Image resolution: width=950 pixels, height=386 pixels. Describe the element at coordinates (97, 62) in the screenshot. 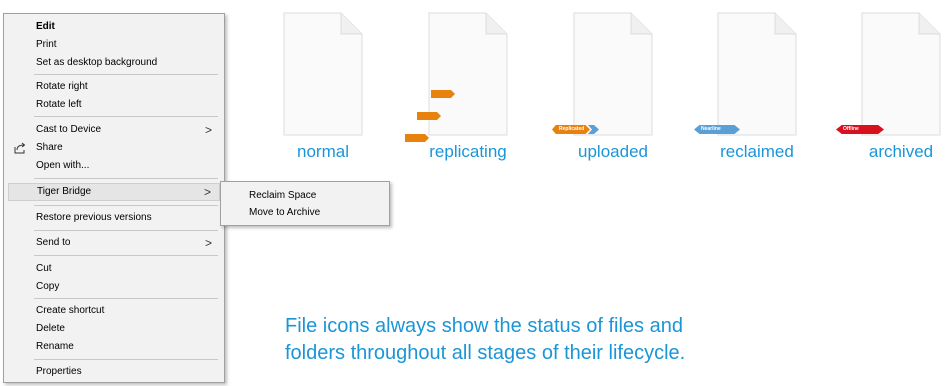

I see `menu-item-label: Set as desktop background` at that location.